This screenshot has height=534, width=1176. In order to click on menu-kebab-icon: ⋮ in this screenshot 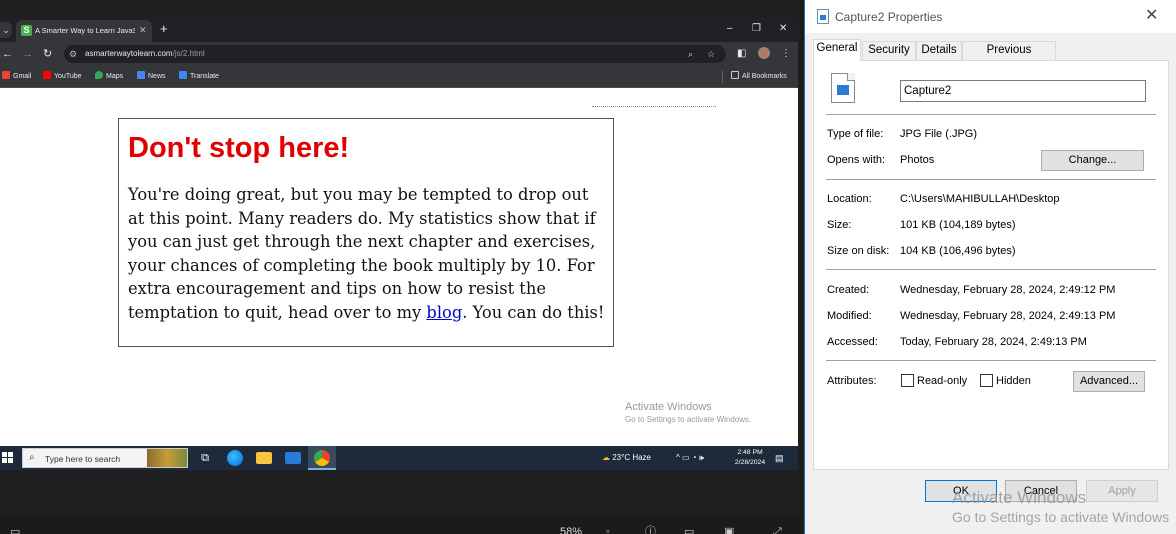, I will do `click(786, 54)`.